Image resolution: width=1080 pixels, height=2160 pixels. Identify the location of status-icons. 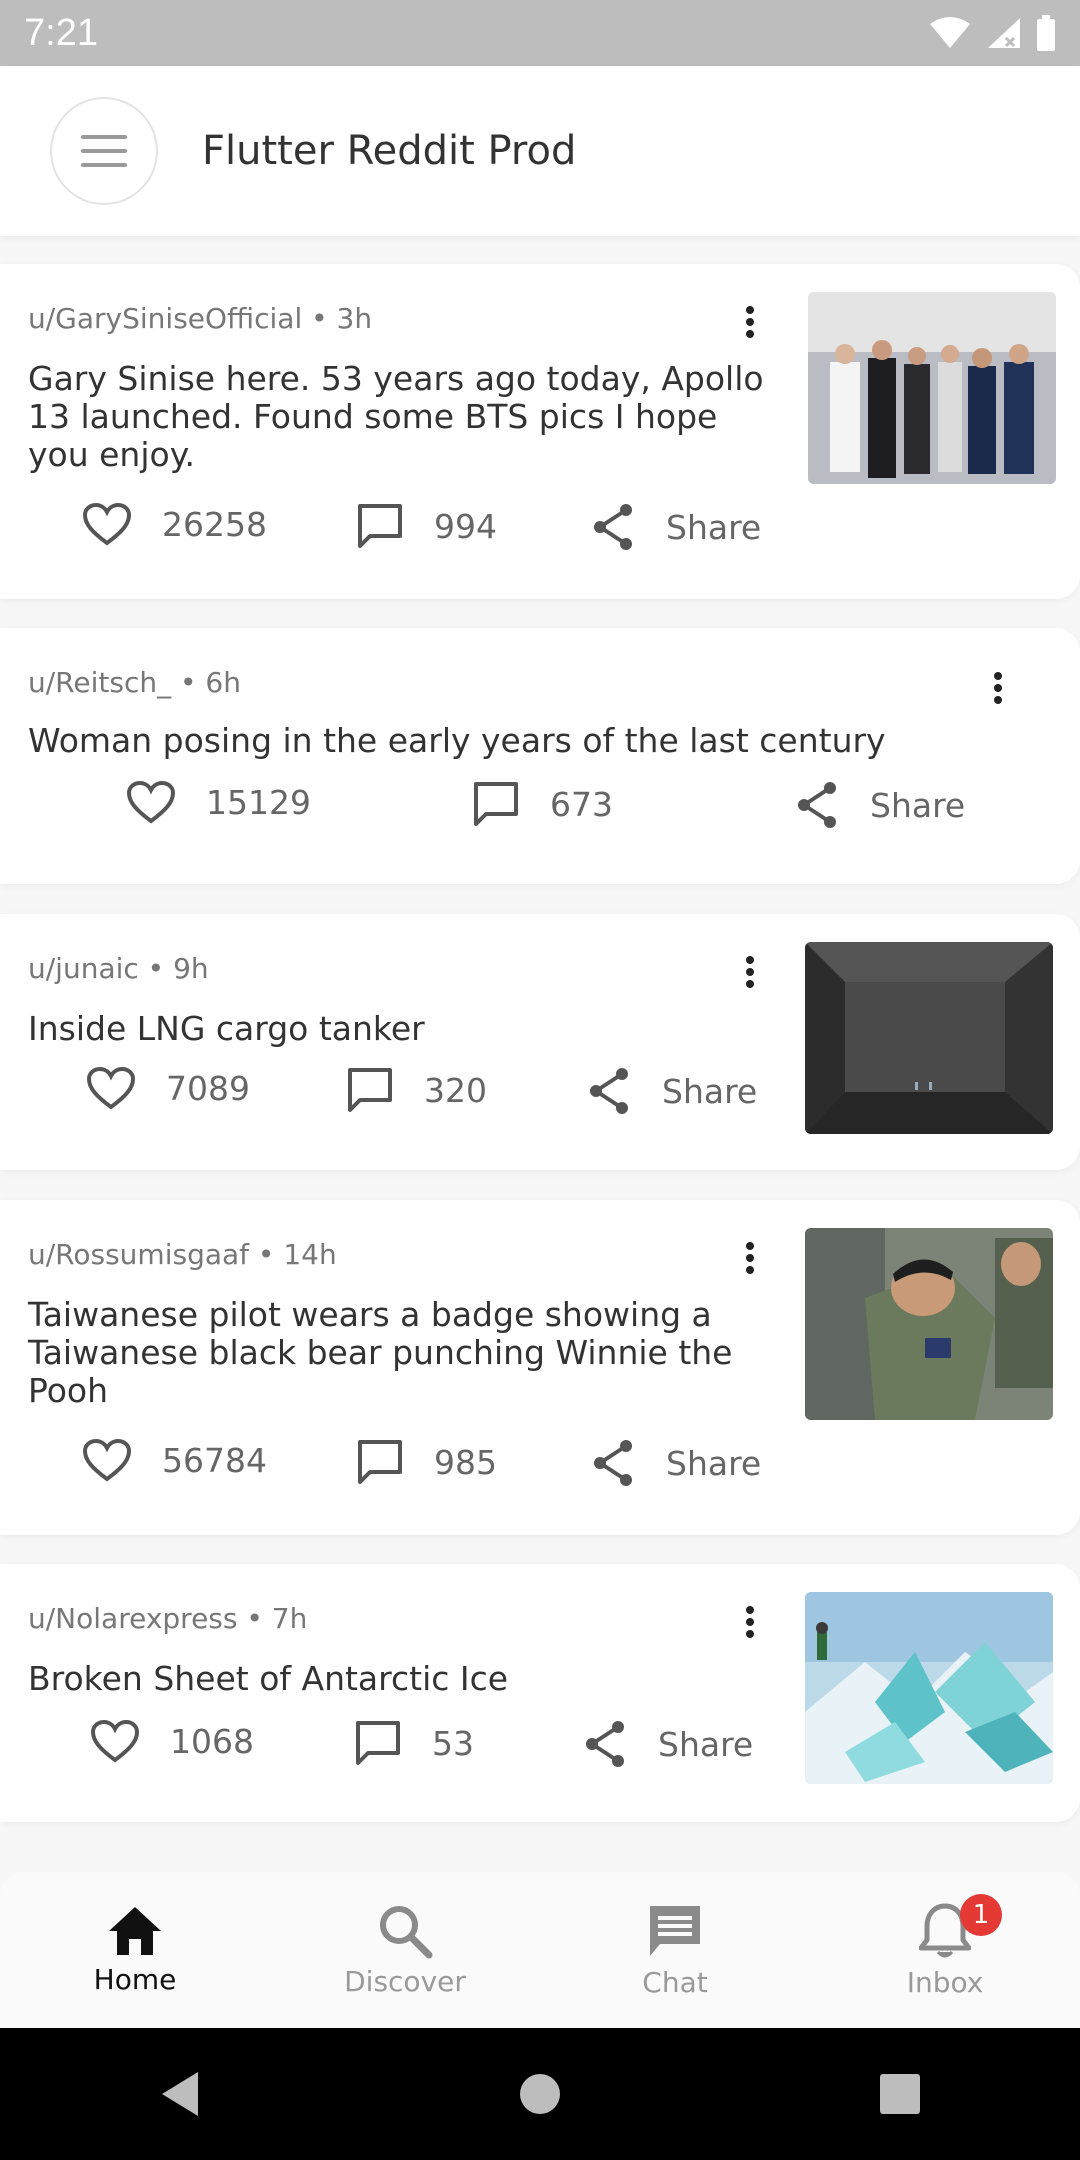
(992, 33).